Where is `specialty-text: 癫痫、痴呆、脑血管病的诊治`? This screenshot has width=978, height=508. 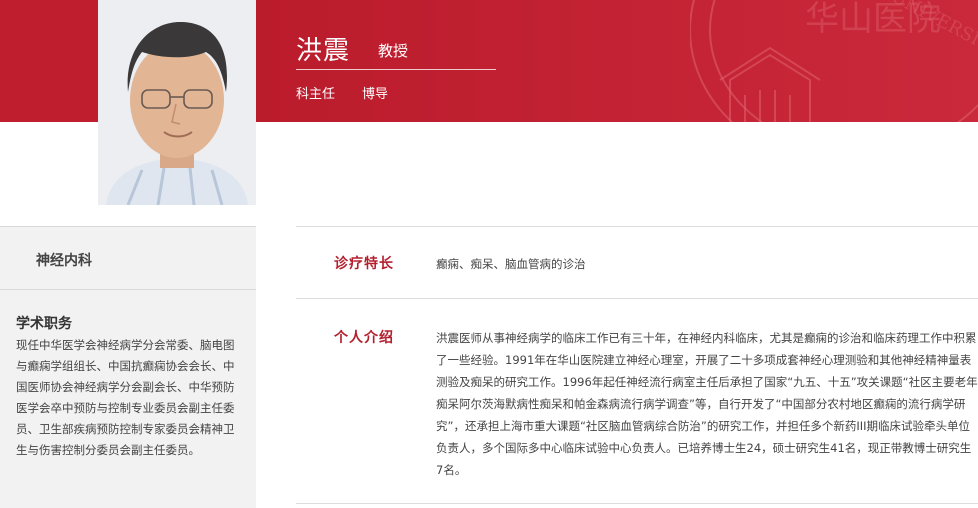 specialty-text: 癫痫、痴呆、脑血管病的诊治 is located at coordinates (511, 264).